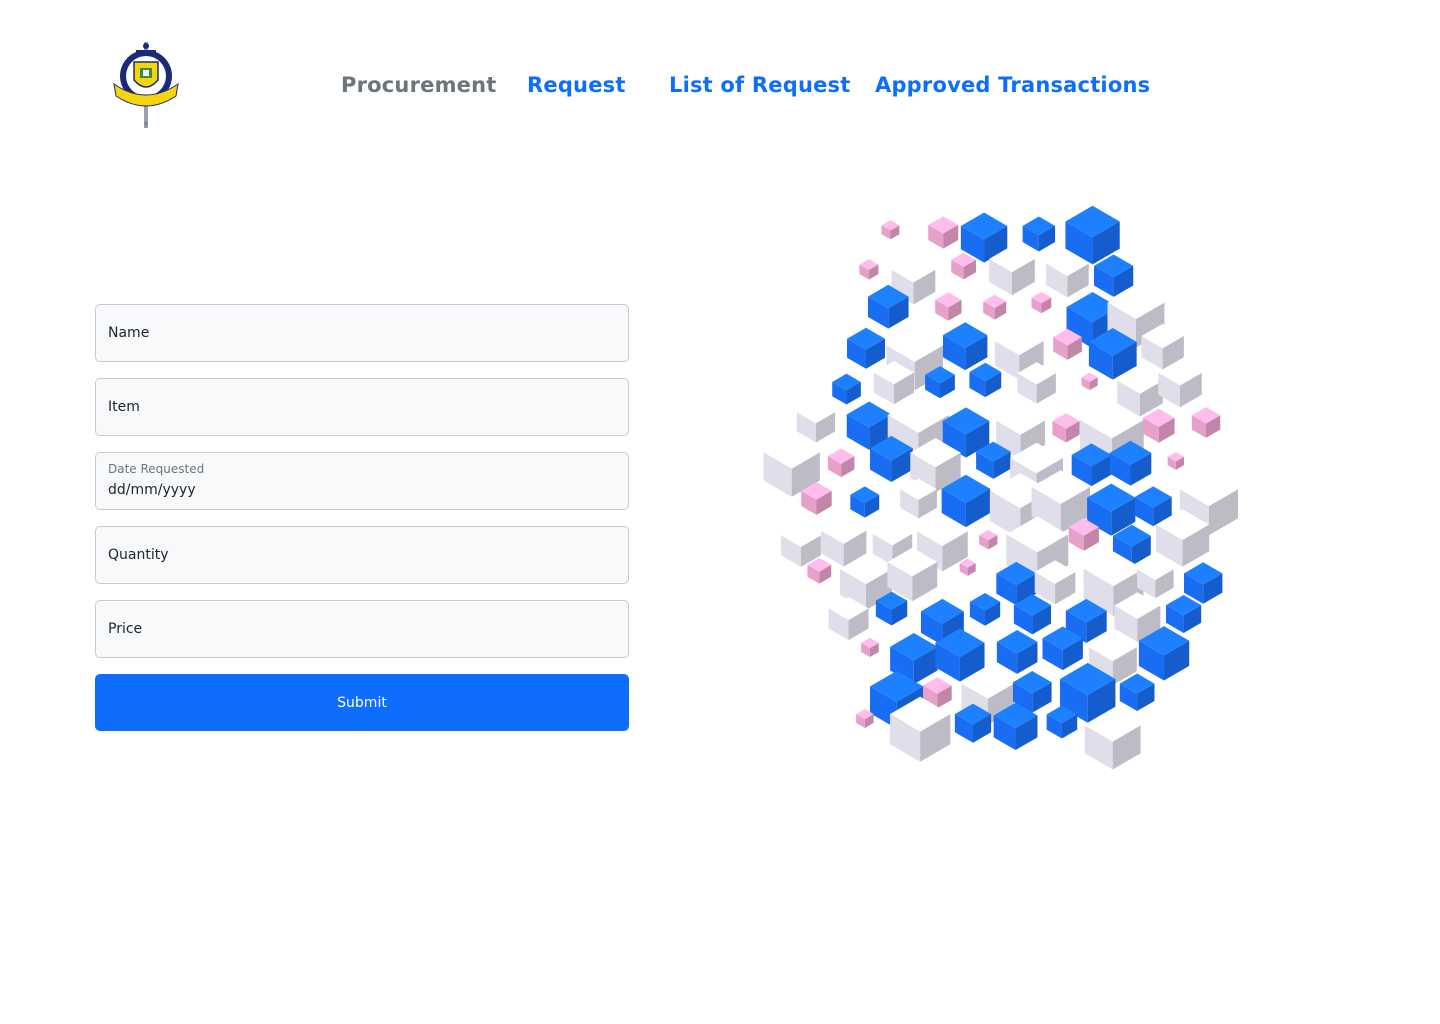 The height and width of the screenshot is (1024, 1440). What do you see at coordinates (759, 85) in the screenshot?
I see `nav-link-list-of-request: List of Request` at bounding box center [759, 85].